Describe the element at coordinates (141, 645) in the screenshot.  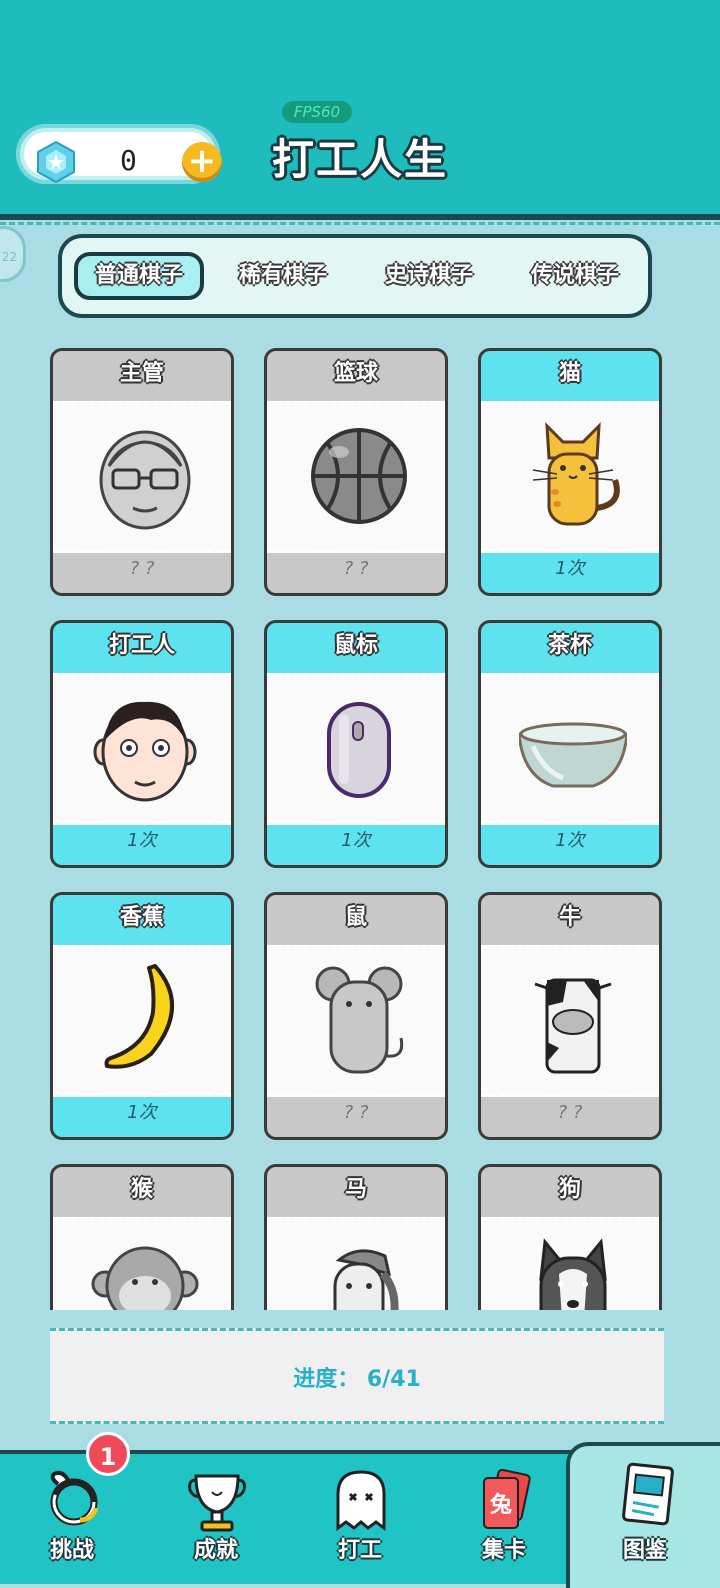
I see `card-title: 打工人` at that location.